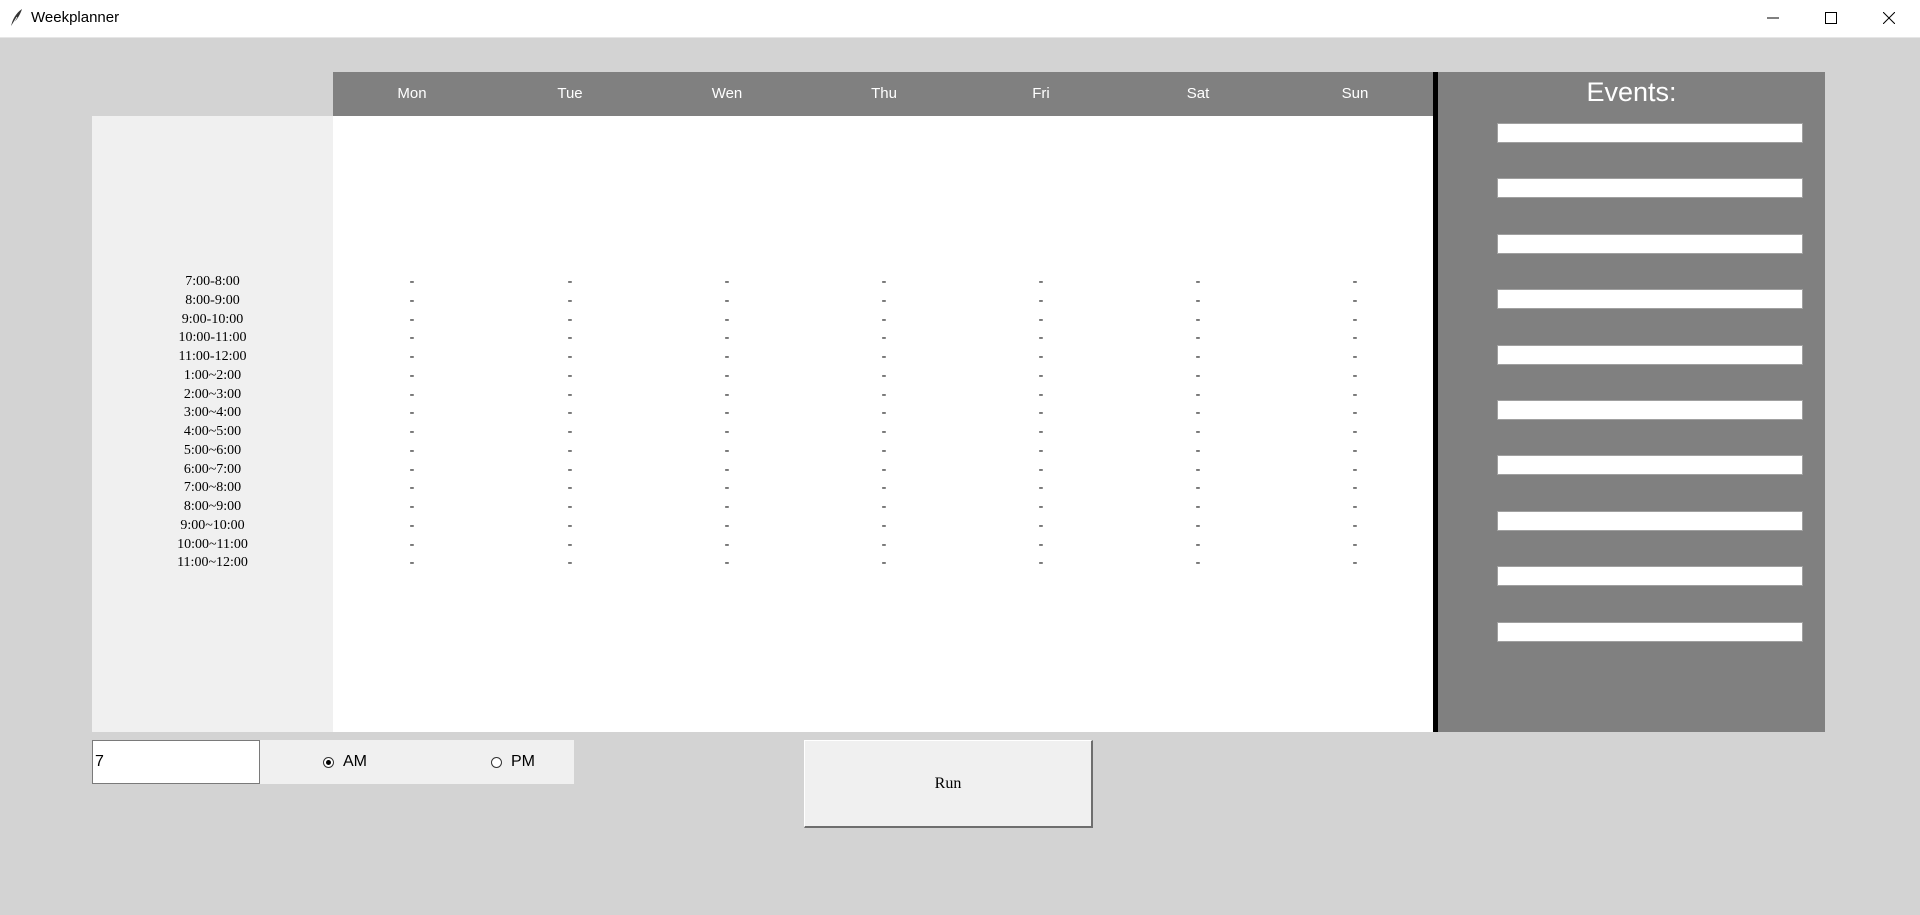  Describe the element at coordinates (176, 762) in the screenshot. I see `hour-input` at that location.